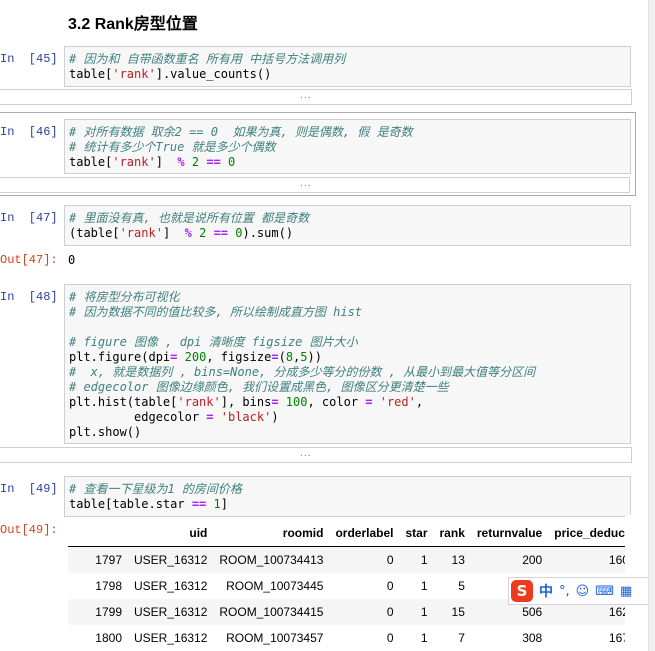 This screenshot has height=651, width=655. What do you see at coordinates (271, 559) in the screenshot?
I see `table-cell: ROOM_100734413` at bounding box center [271, 559].